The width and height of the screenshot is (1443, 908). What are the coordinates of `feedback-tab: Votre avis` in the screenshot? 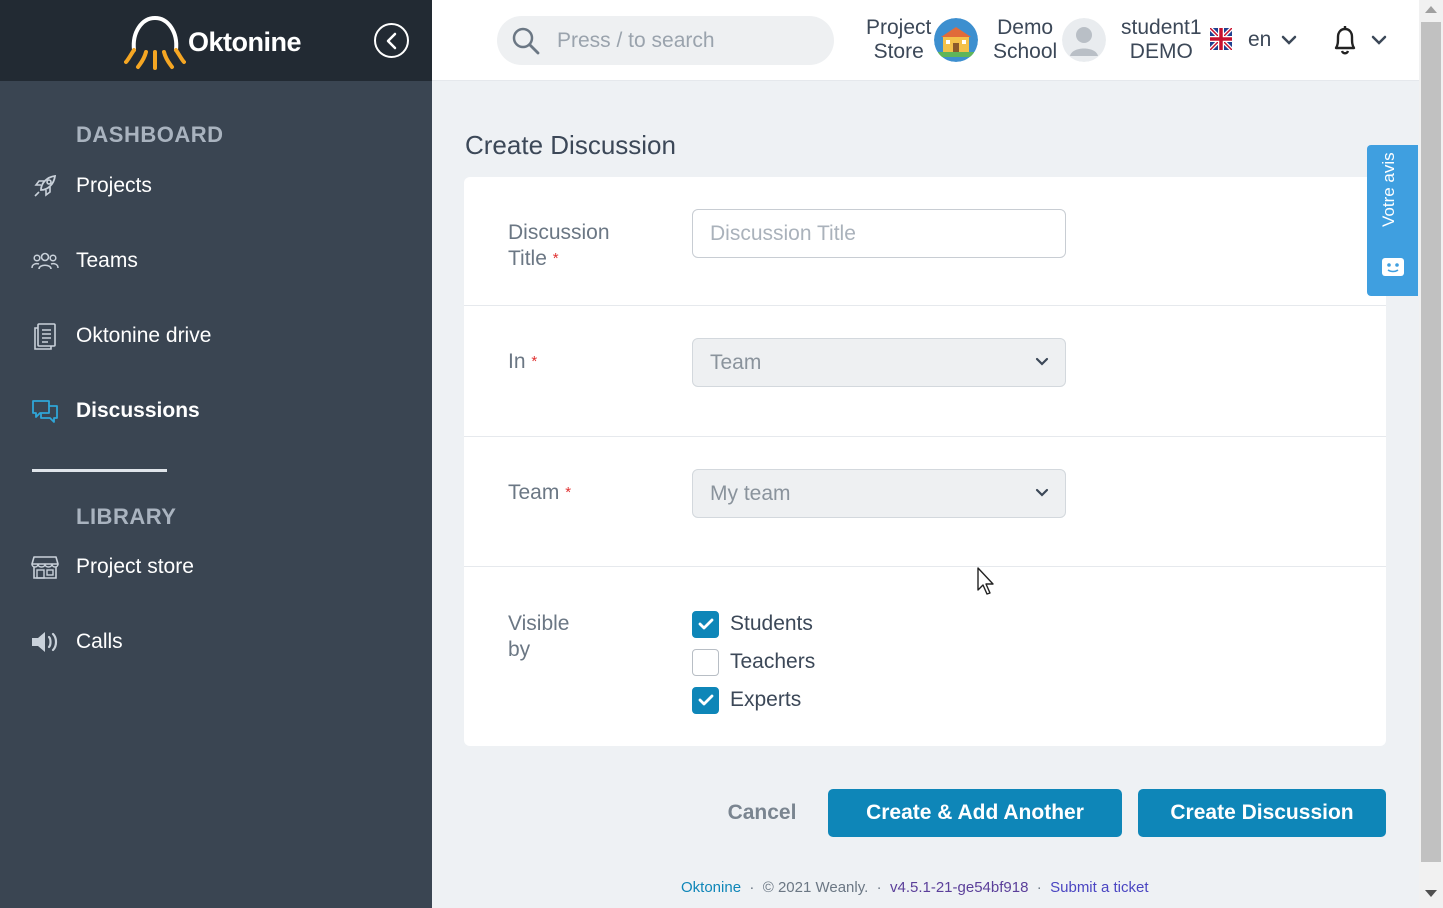 It's located at (1392, 220).